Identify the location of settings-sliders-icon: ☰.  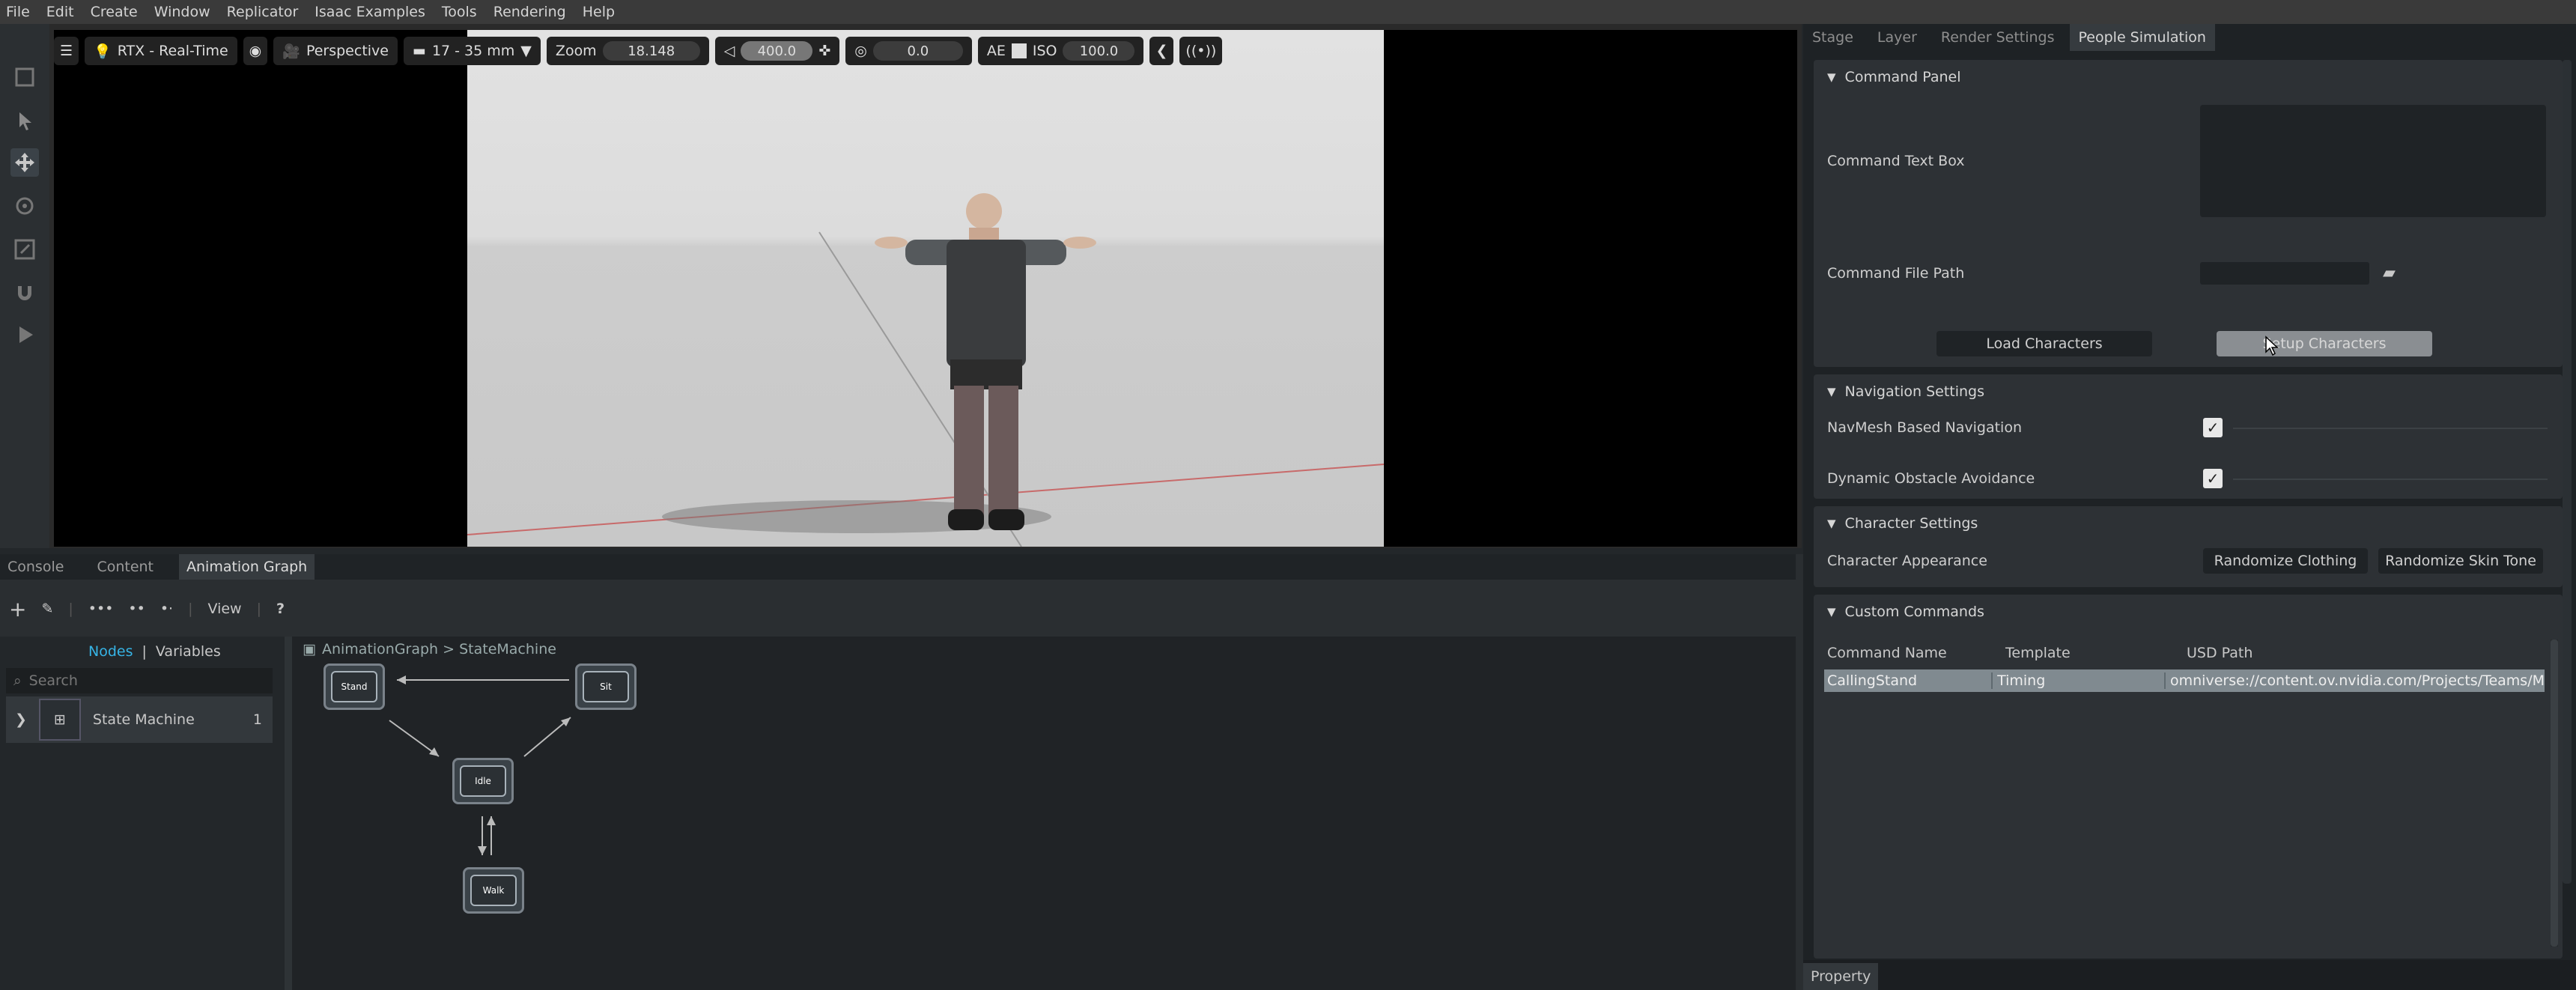
(66, 51).